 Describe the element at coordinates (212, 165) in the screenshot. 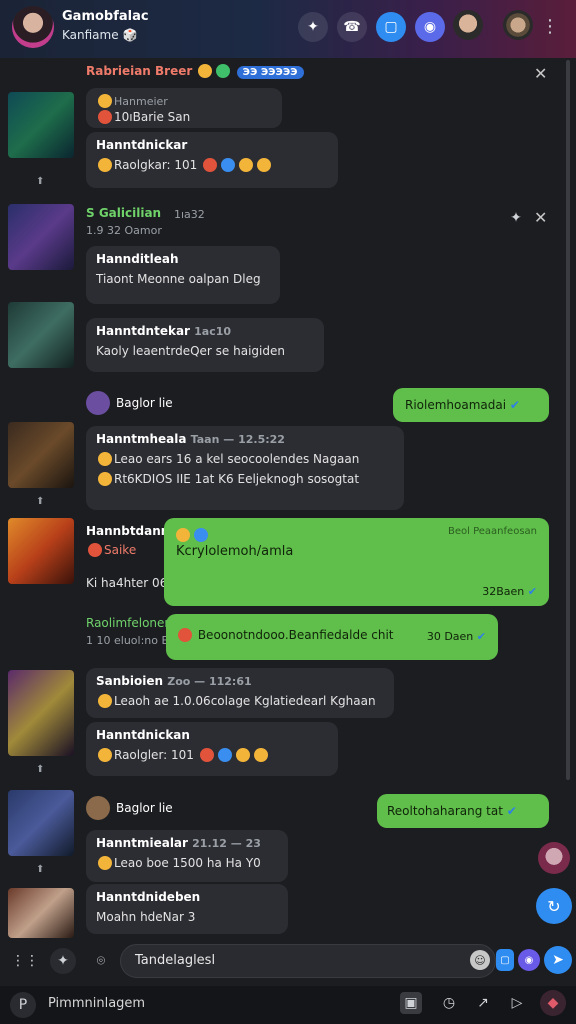

I see `message-text: Raolgkar: 101` at that location.